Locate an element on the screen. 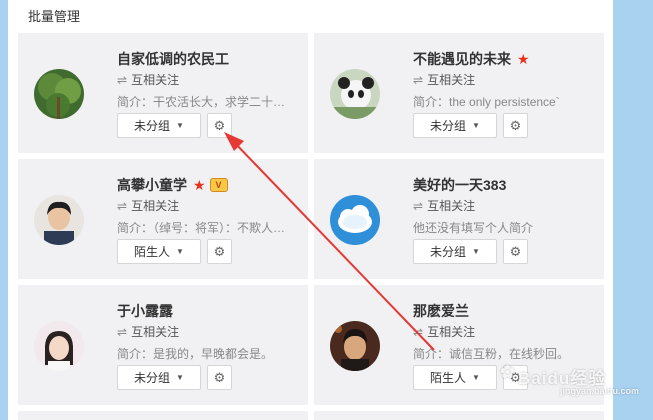 The height and width of the screenshot is (420, 653). user-card: 高攀小童学 ★ V ⇌ 互相关注 简介：（绰号：将军）：不欺人… 陌生人 ▼ ⚙ is located at coordinates (163, 219).